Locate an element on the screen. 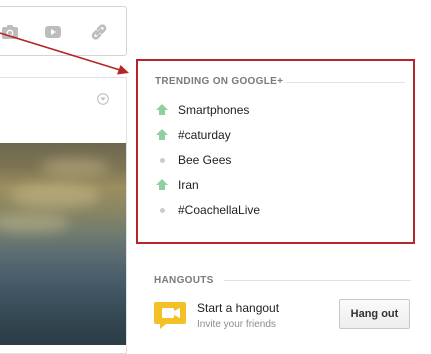 This screenshot has width=431, height=354. trend-item-iran: Iran is located at coordinates (177, 185).